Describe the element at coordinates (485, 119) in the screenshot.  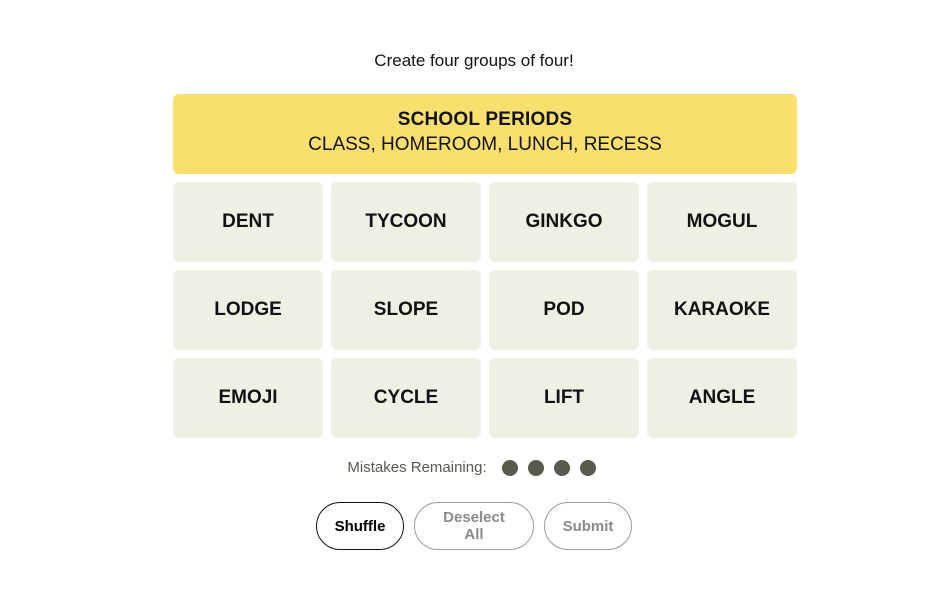
I see `solved-group-title: SCHOOL PERIODS` at that location.